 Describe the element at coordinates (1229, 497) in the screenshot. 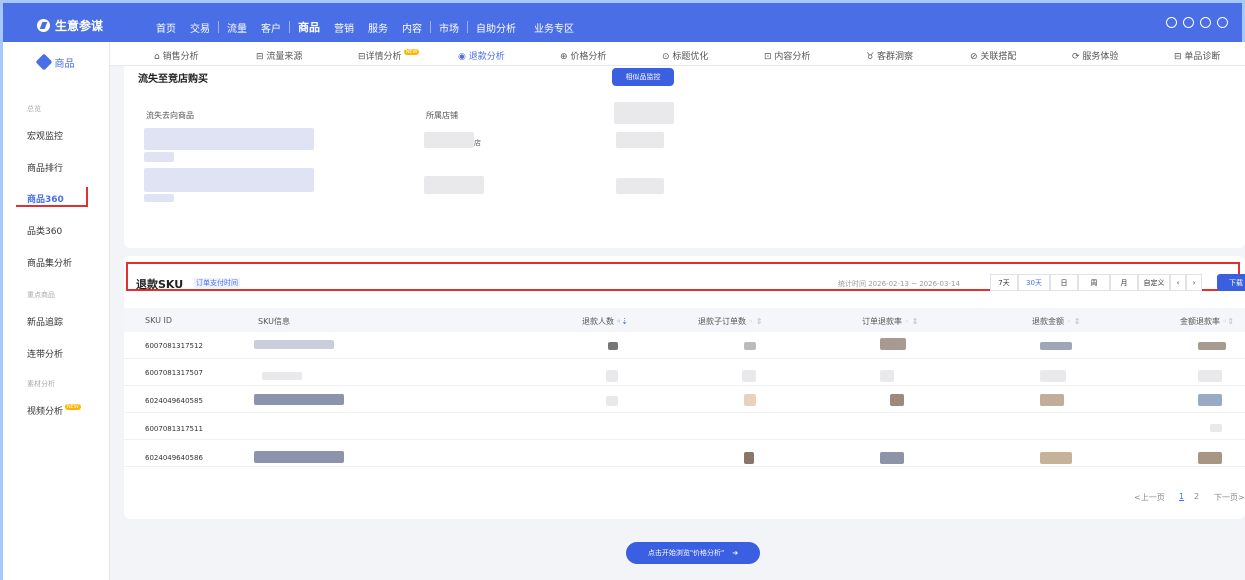

I see `pager-next: 下一页>` at that location.